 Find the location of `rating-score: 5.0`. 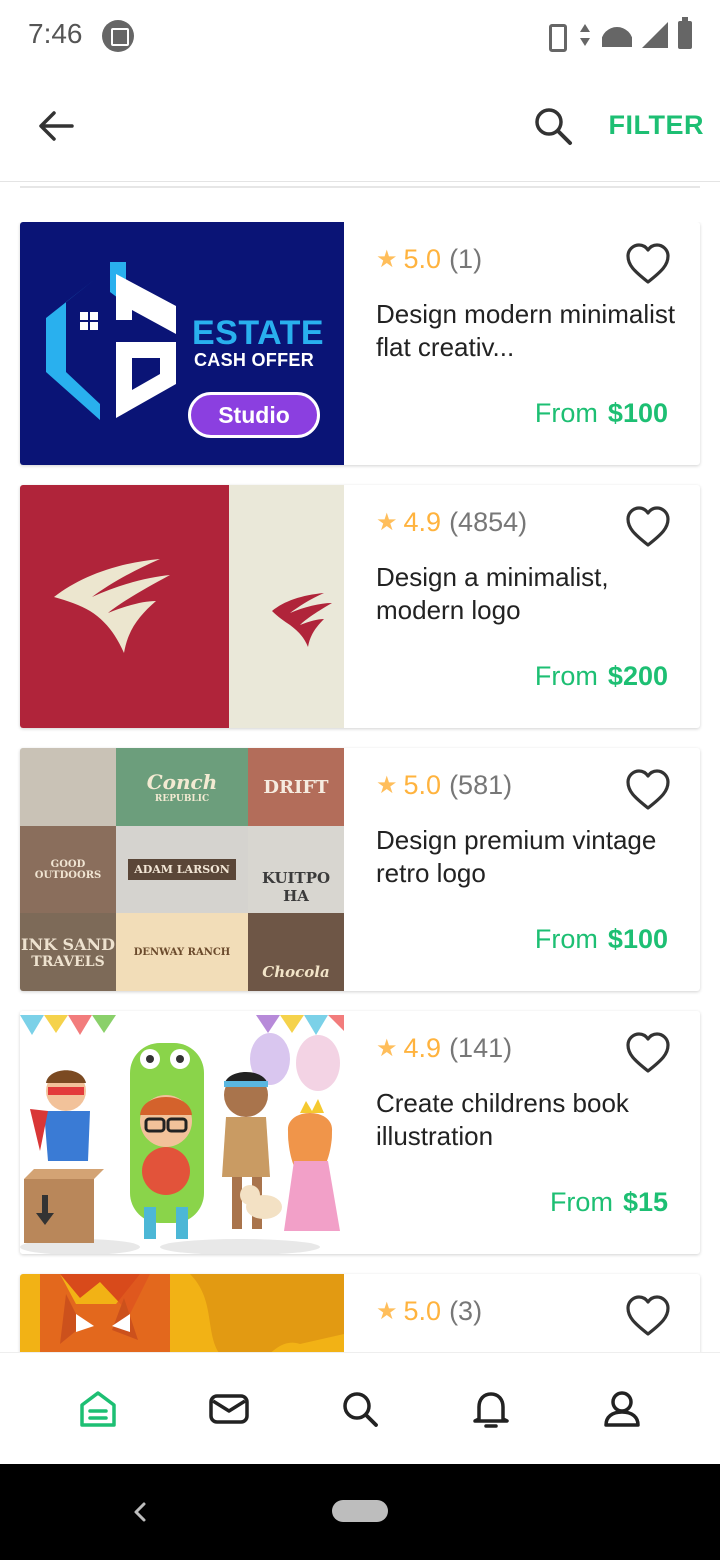

rating-score: 5.0 is located at coordinates (422, 259).